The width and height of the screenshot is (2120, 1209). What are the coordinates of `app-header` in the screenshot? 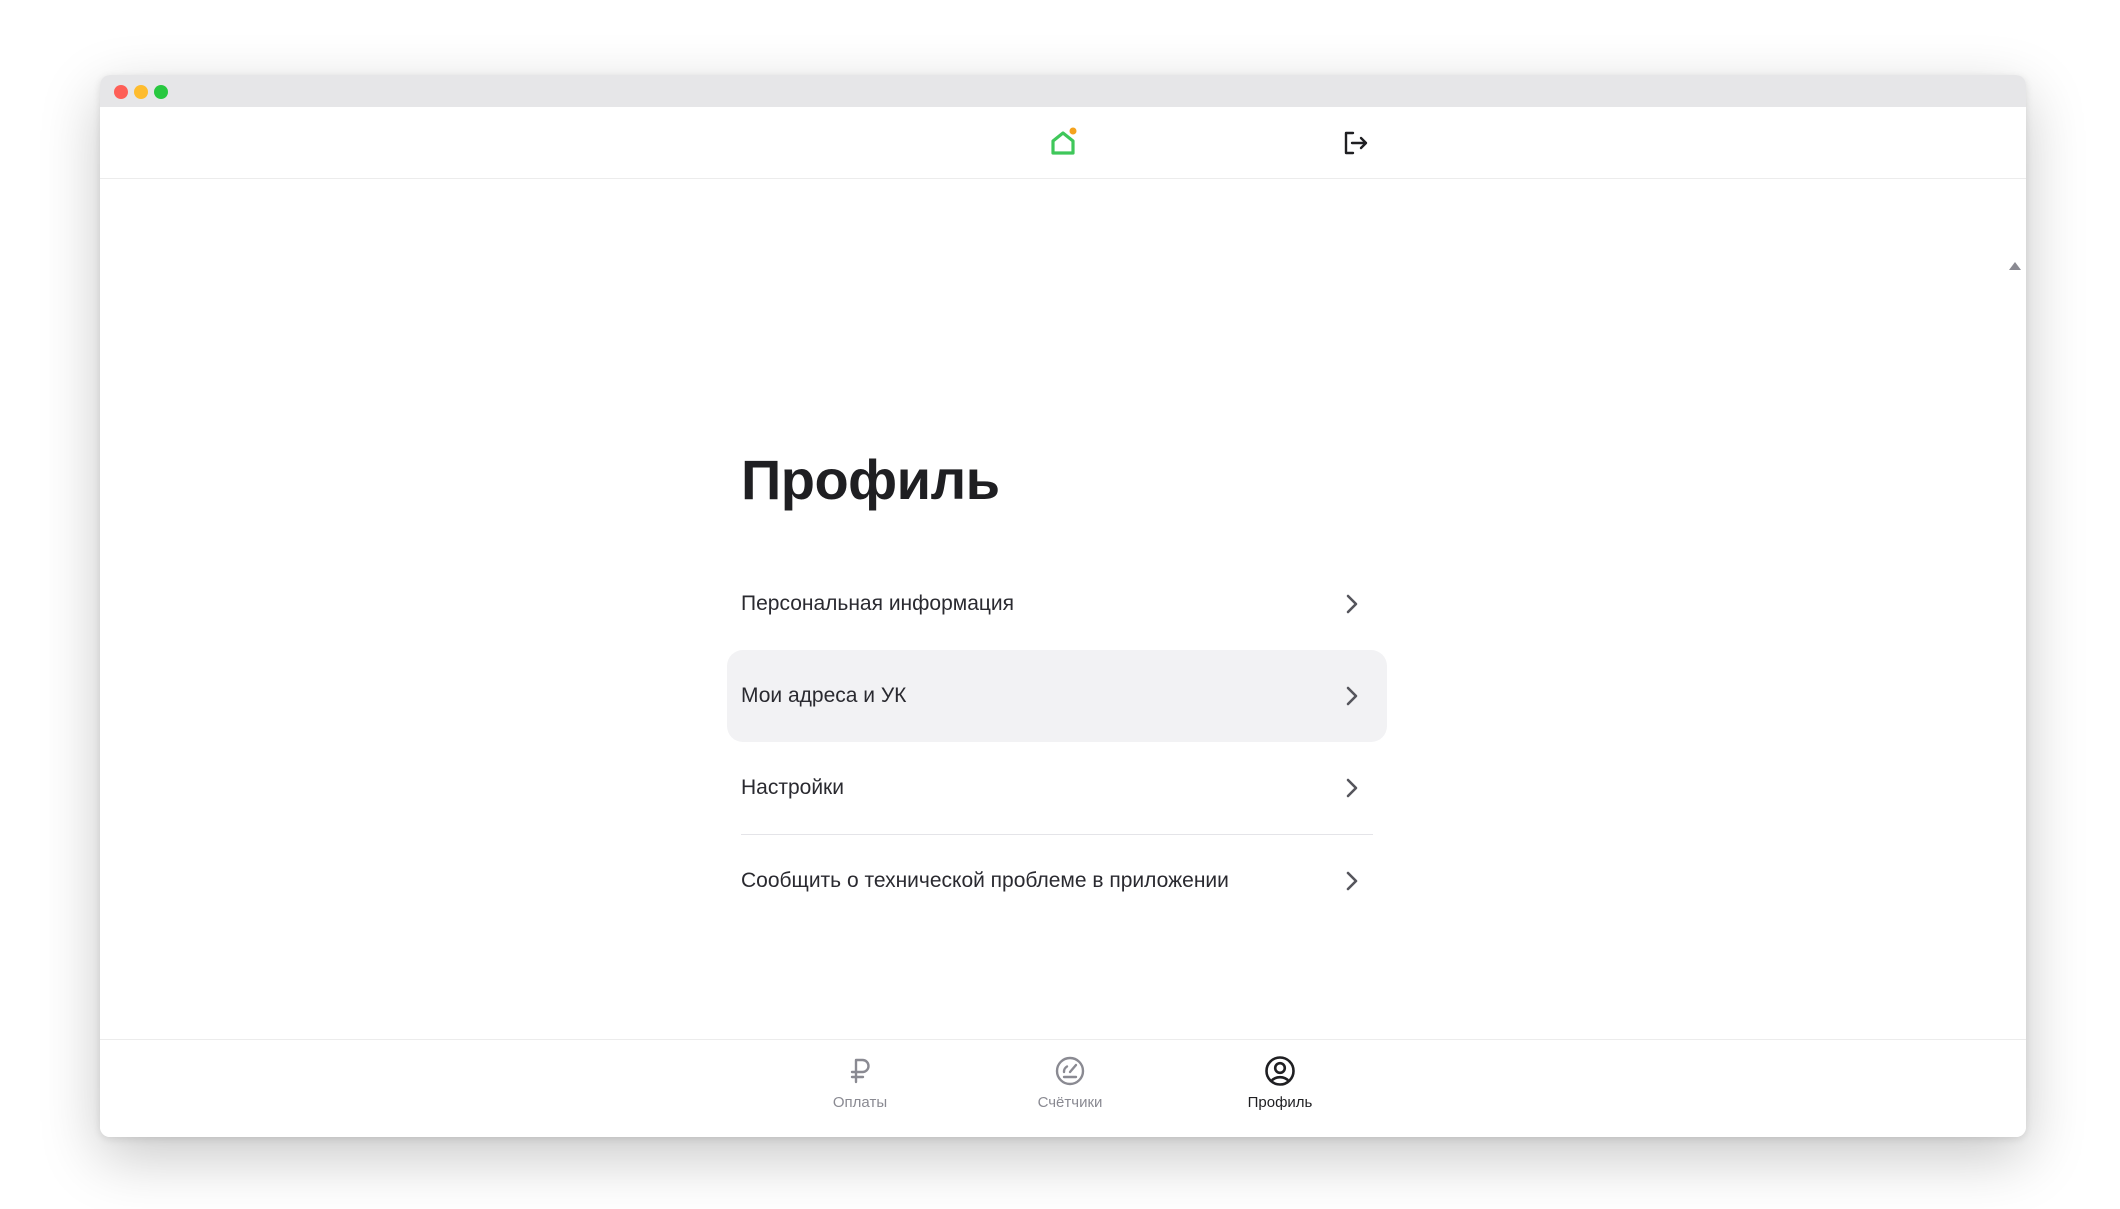 It's located at (1063, 143).